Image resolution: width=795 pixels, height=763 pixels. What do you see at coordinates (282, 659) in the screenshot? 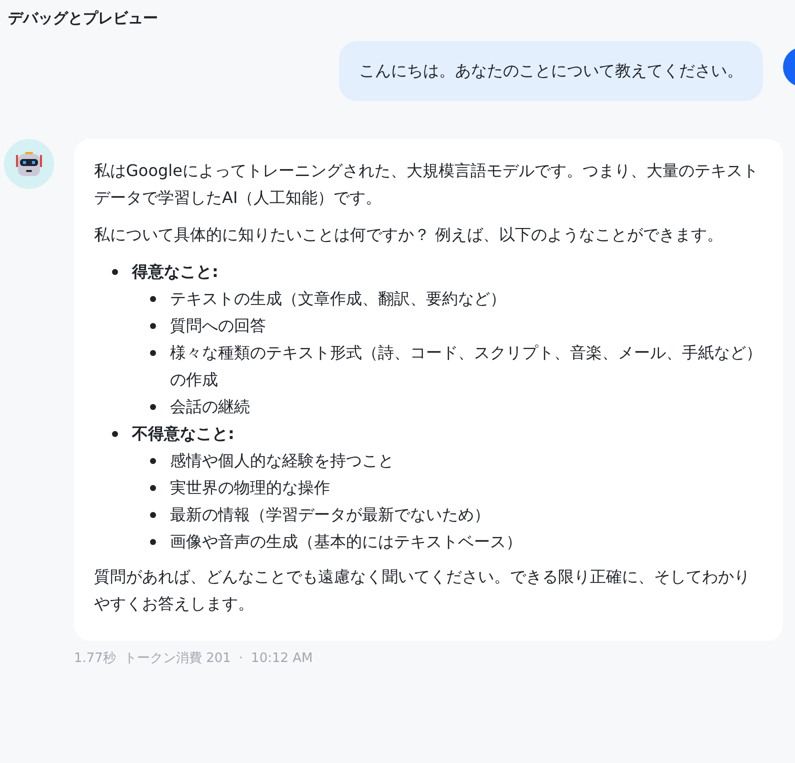
I see `timestamp: 10:12 AM` at bounding box center [282, 659].